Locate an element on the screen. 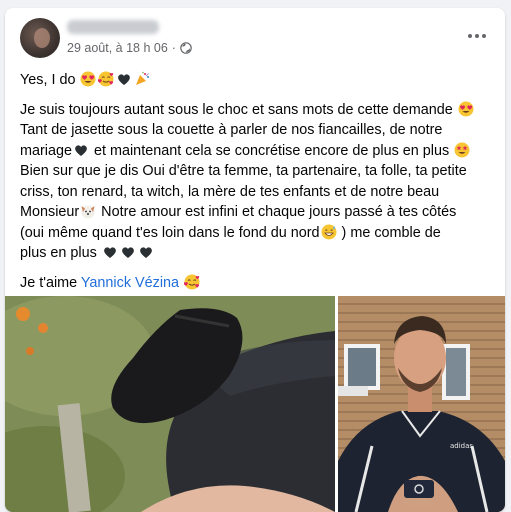 The height and width of the screenshot is (512, 511). author-avatar is located at coordinates (40, 38).